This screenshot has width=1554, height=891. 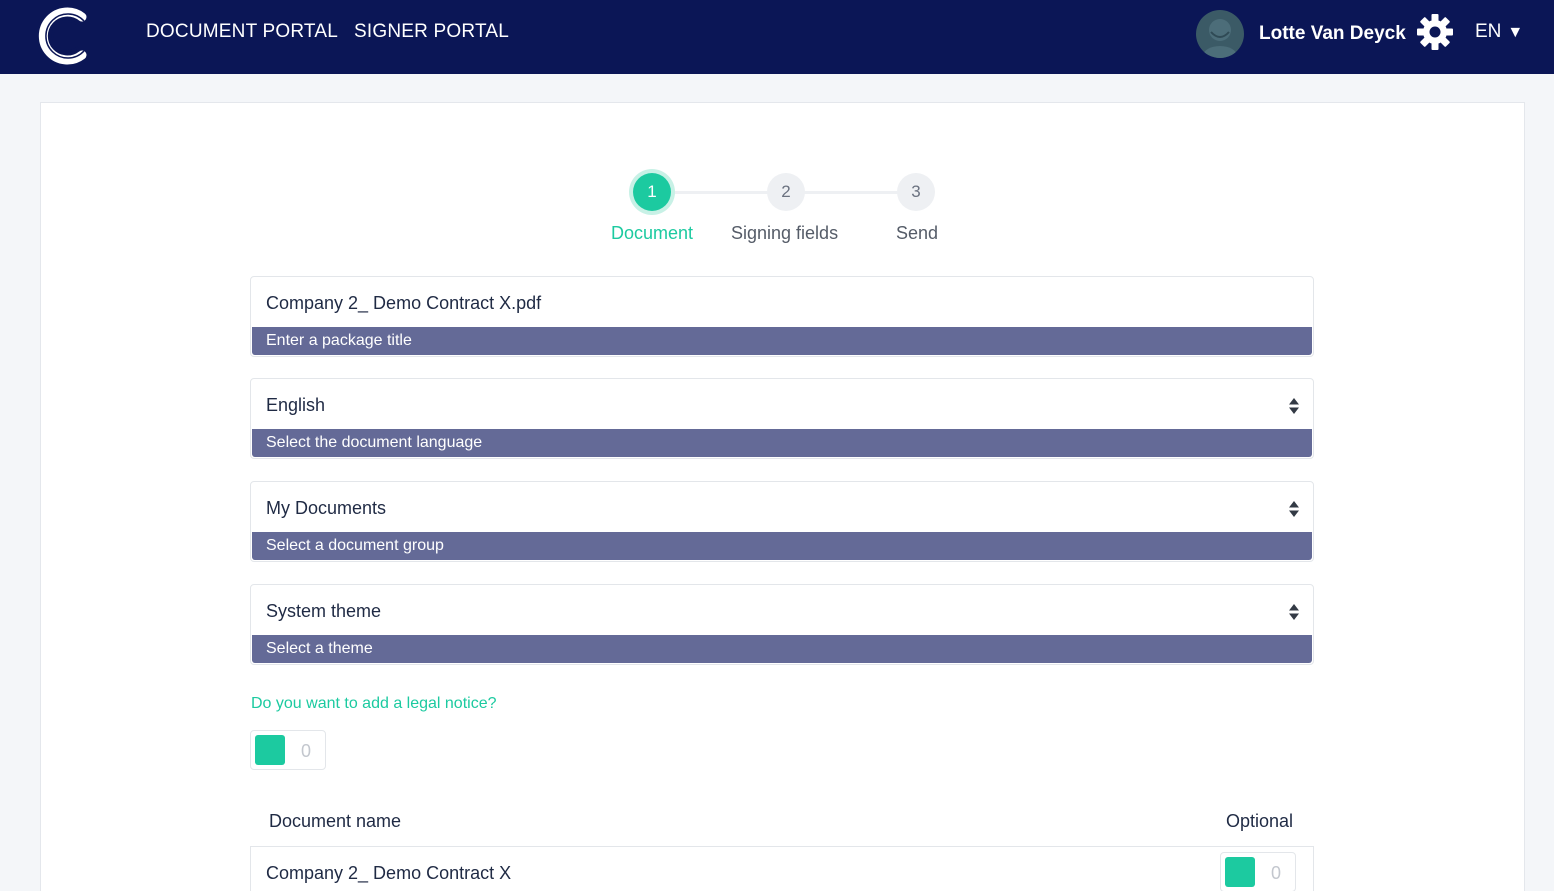 What do you see at coordinates (917, 233) in the screenshot?
I see `step-3-label: Send` at bounding box center [917, 233].